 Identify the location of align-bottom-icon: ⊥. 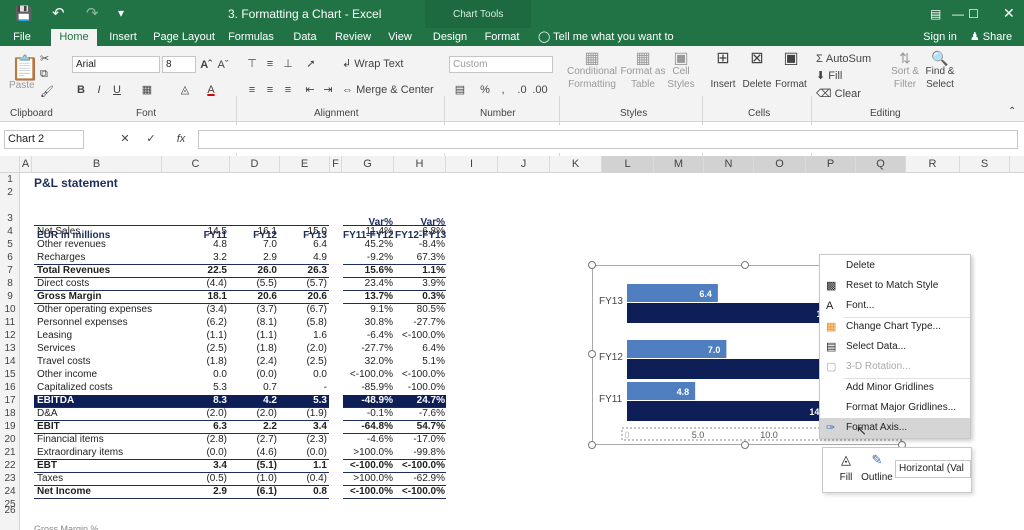
(288, 64).